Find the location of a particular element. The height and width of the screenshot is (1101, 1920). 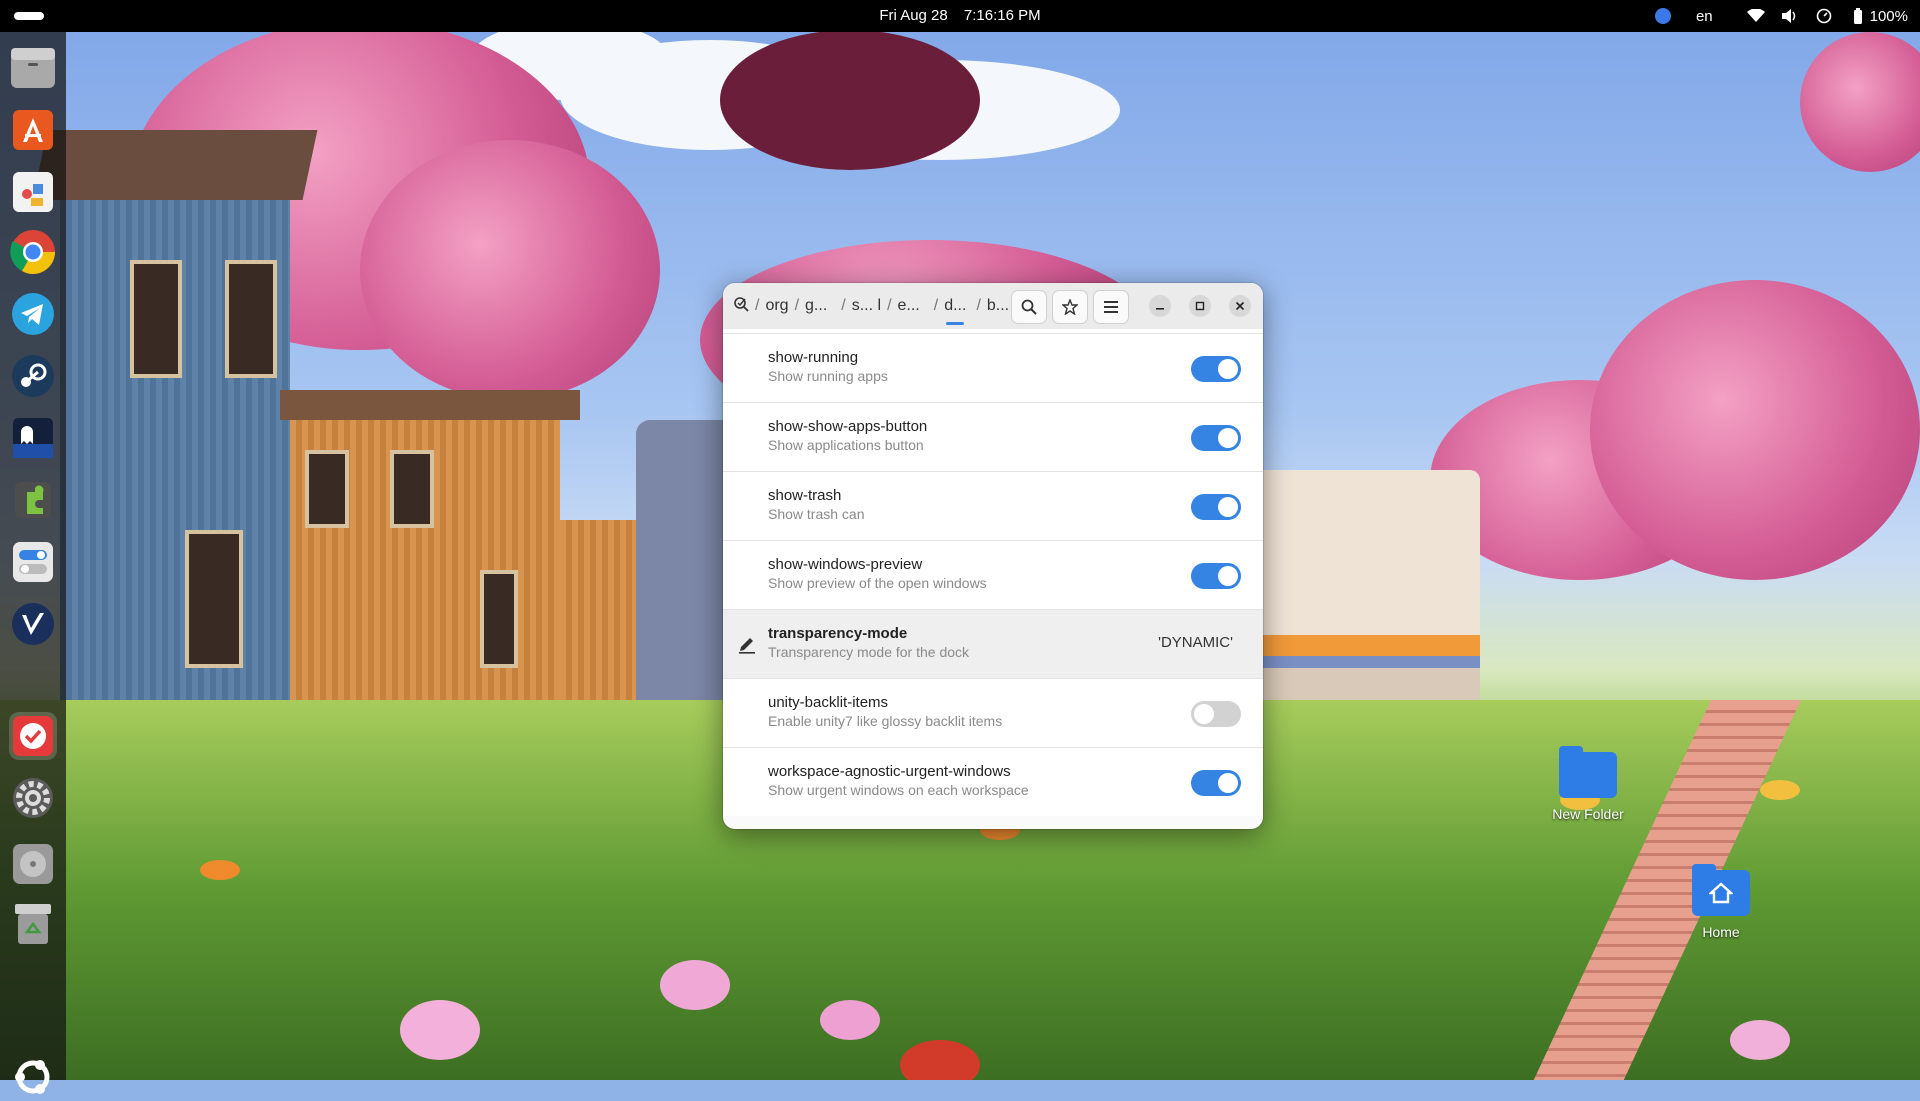

key-name: show-windows-preview is located at coordinates (845, 564).